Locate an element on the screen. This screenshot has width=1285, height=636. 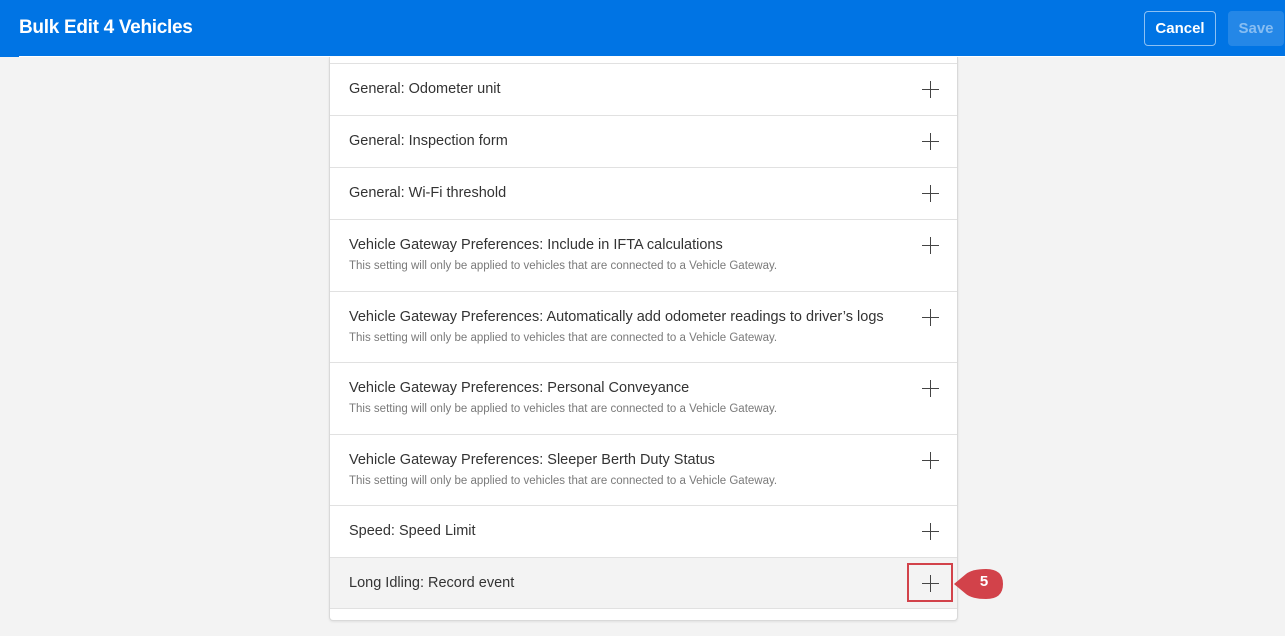
settings-row: Speed: Speed Limit is located at coordinates (643, 532).